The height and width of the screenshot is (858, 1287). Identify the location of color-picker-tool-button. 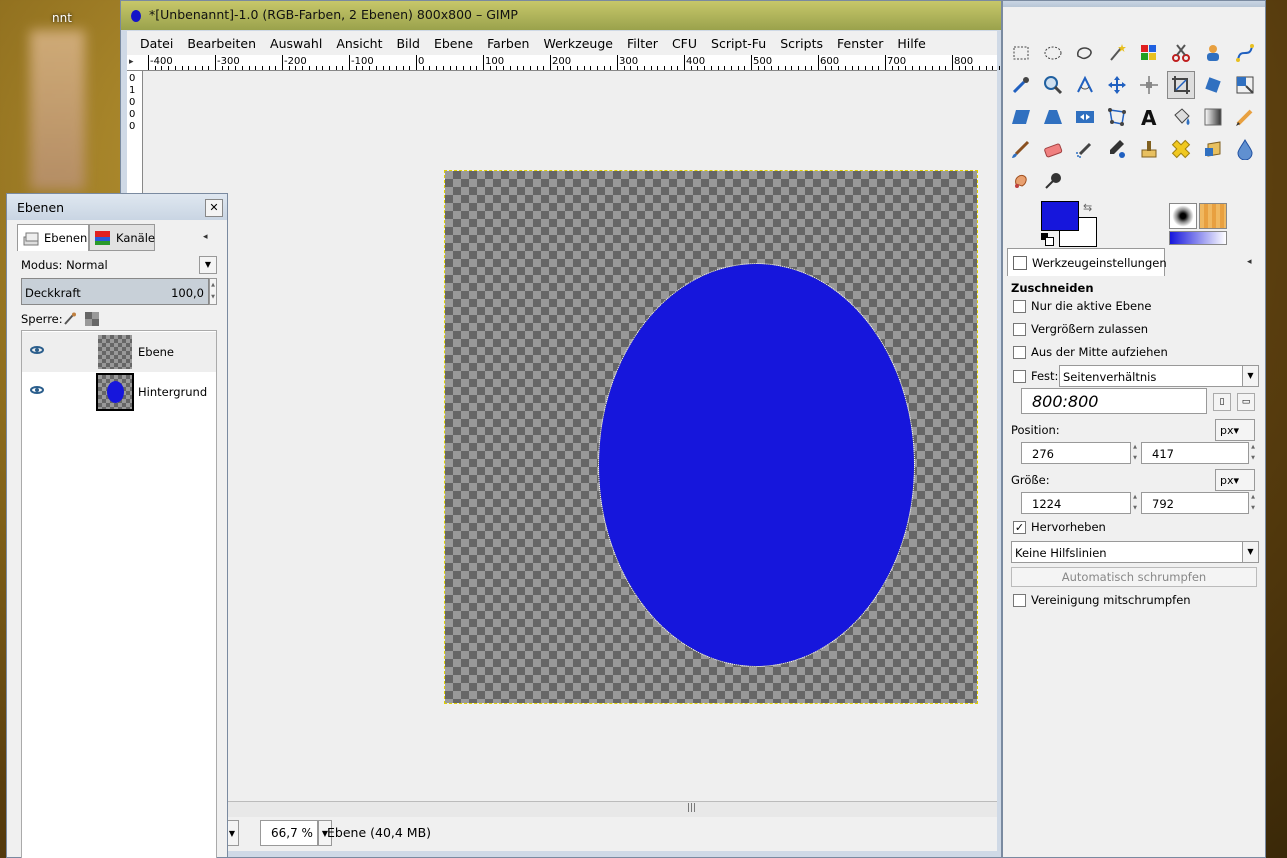
(1021, 85).